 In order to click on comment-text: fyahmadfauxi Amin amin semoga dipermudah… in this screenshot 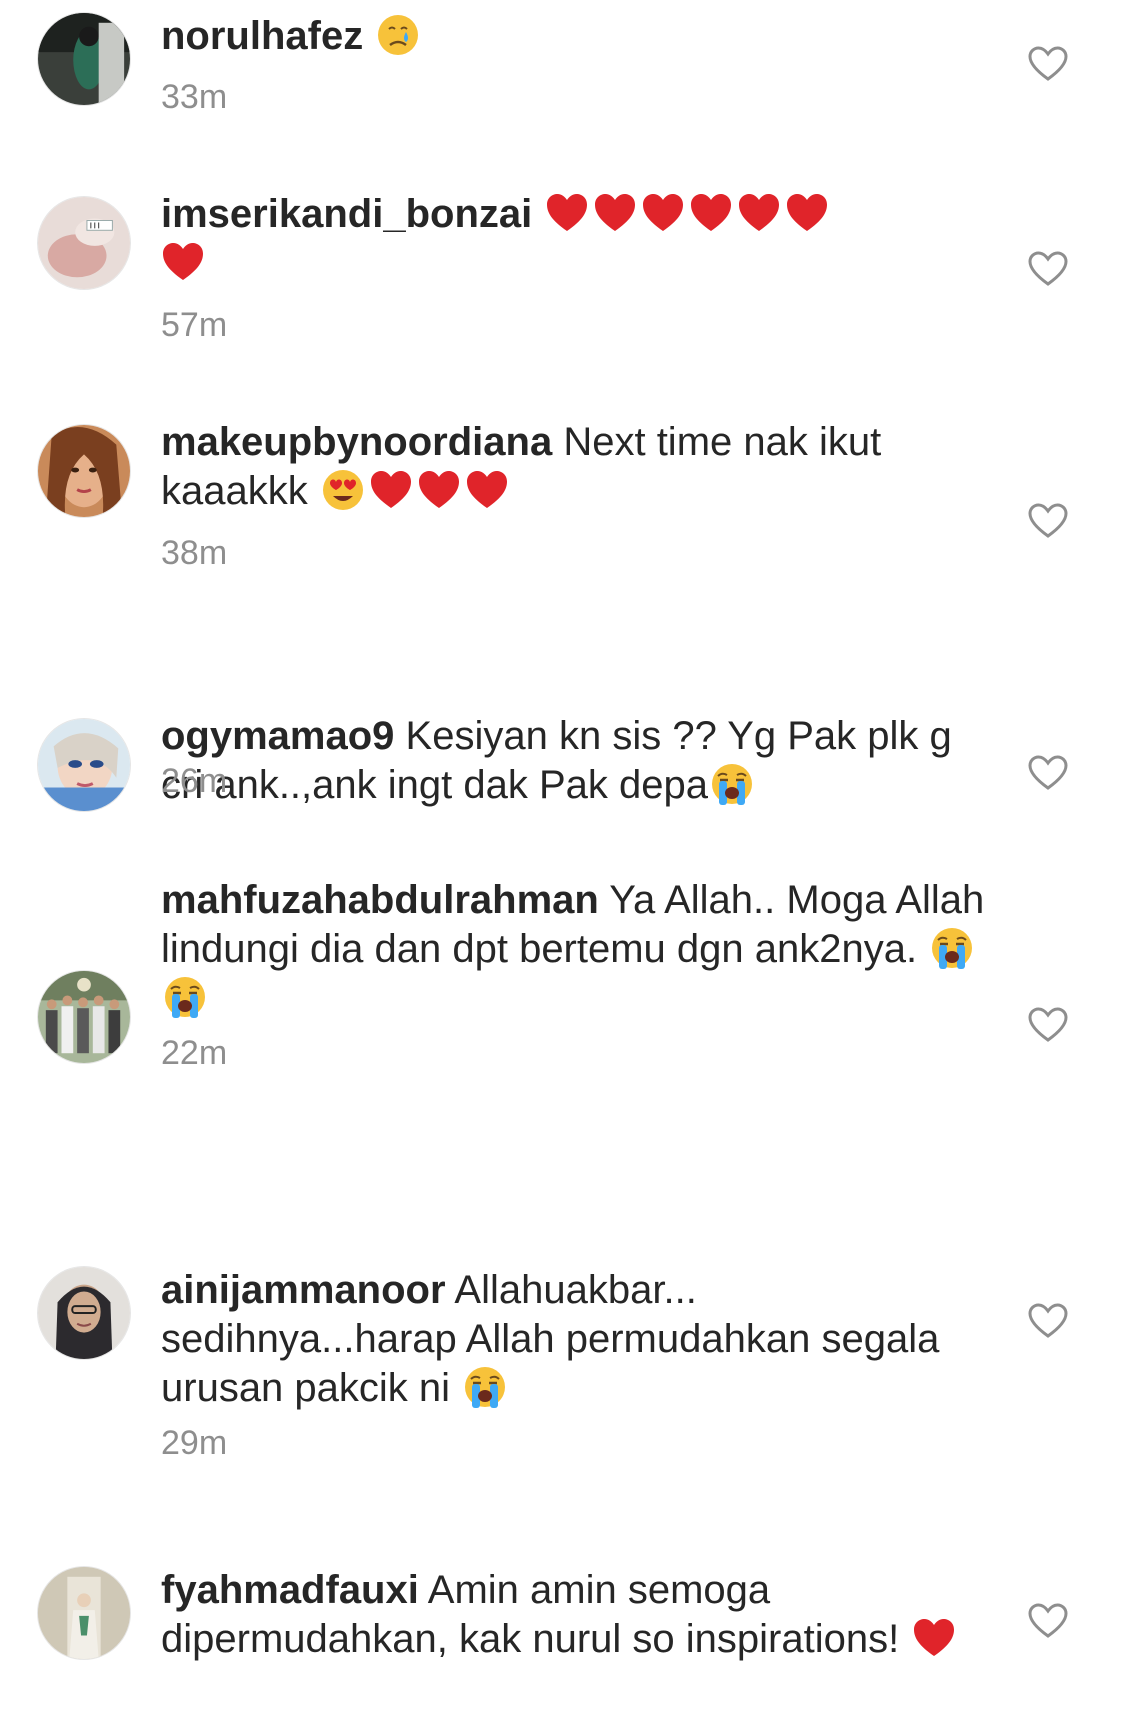, I will do `click(576, 1615)`.